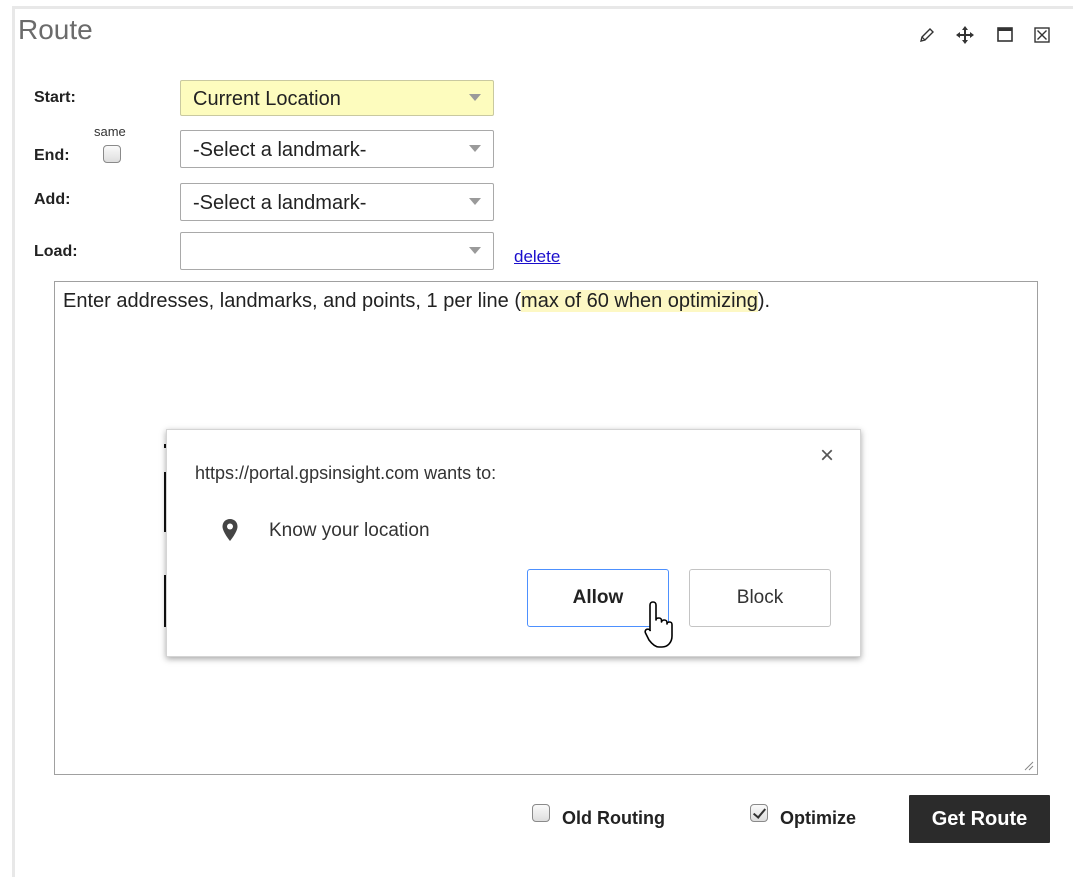 This screenshot has width=1073, height=877. Describe the element at coordinates (759, 813) in the screenshot. I see `optimize-checkbox` at that location.